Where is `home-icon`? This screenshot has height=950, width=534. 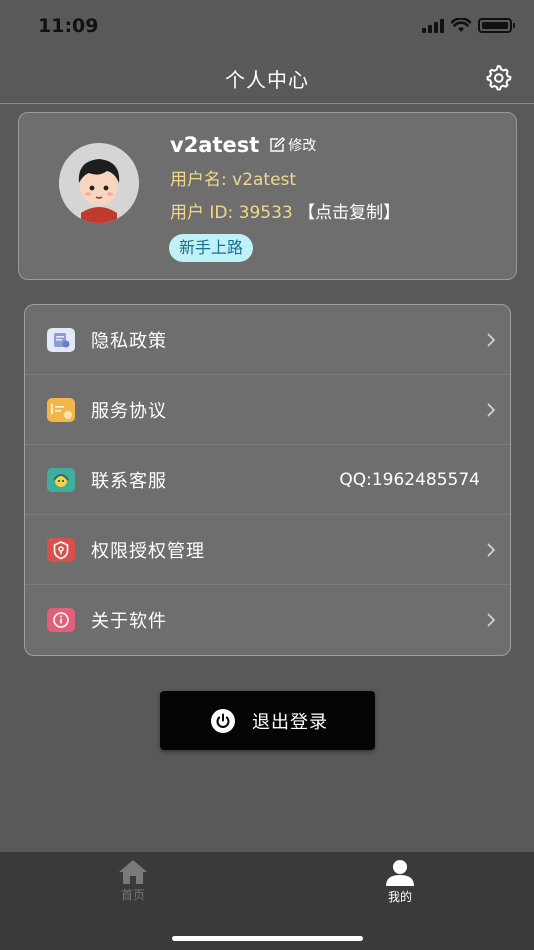 home-icon is located at coordinates (133, 872).